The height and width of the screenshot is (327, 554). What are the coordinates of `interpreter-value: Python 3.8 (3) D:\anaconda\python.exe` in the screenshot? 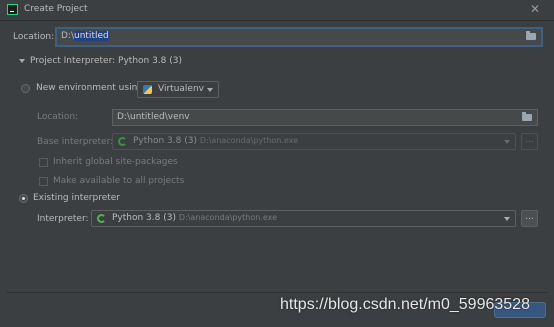 It's located at (195, 218).